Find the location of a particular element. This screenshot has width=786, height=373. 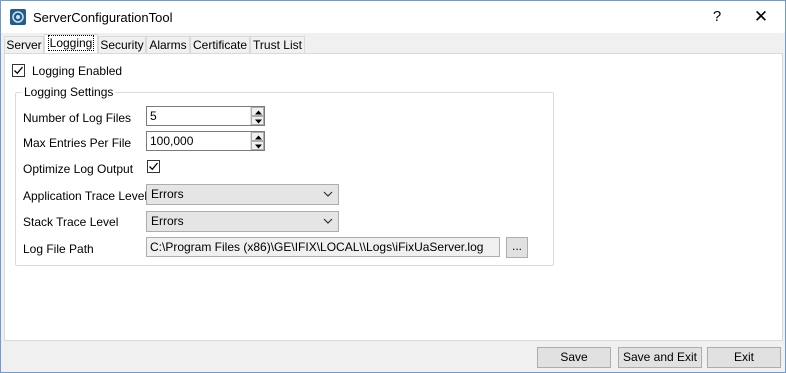

optimize-log-label: Optimize Log Output is located at coordinates (78, 169).